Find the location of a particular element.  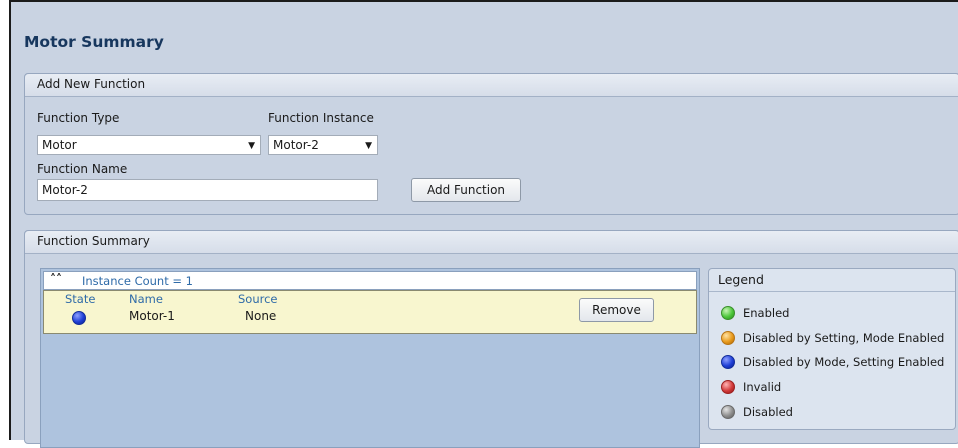

legend-label: Enabled is located at coordinates (766, 313).